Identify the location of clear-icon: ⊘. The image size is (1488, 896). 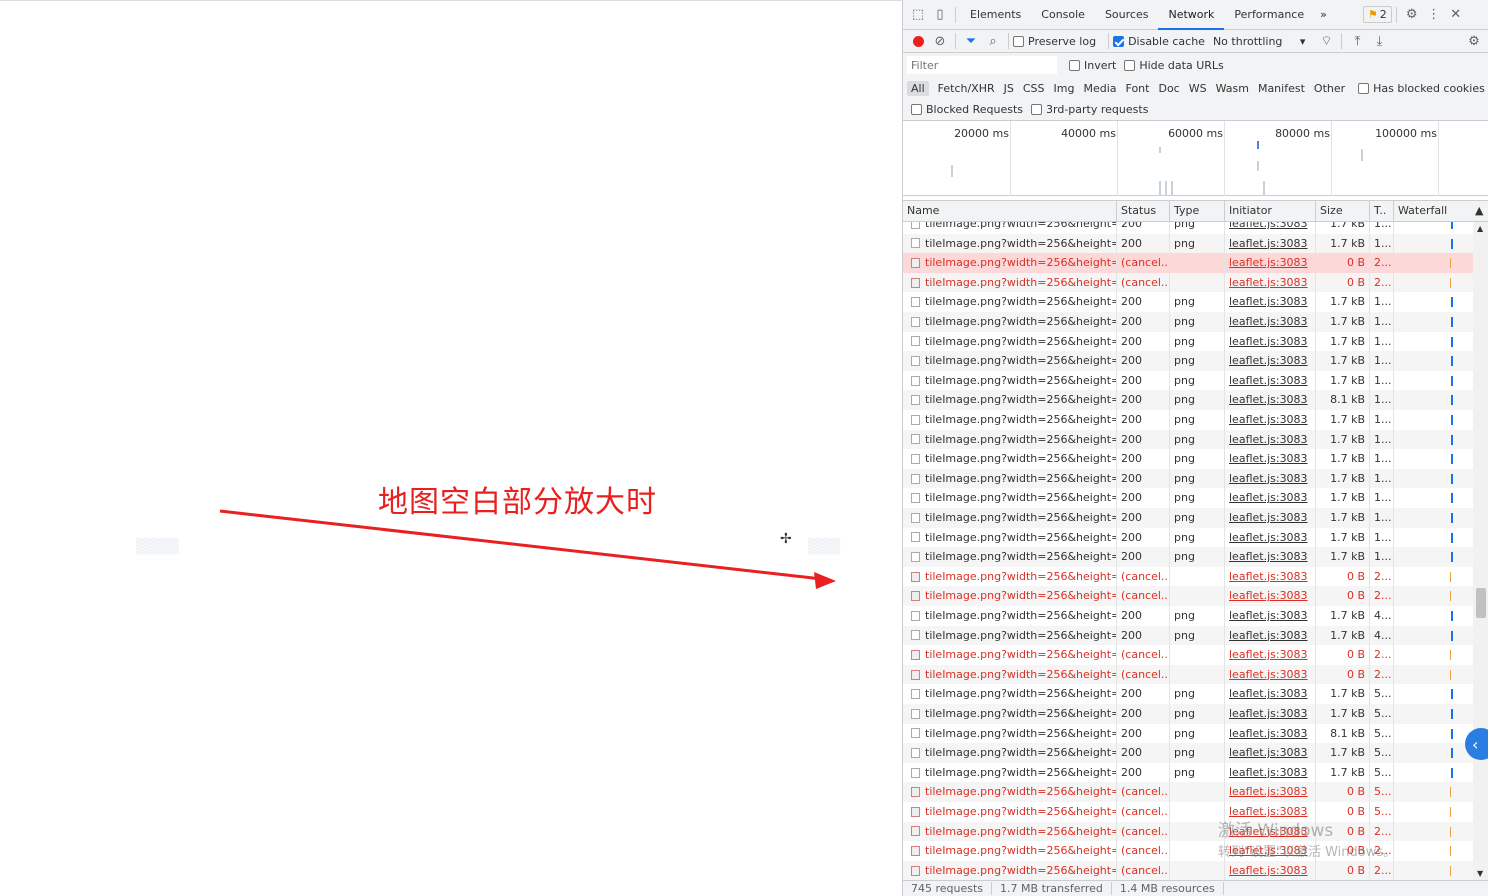
(940, 41).